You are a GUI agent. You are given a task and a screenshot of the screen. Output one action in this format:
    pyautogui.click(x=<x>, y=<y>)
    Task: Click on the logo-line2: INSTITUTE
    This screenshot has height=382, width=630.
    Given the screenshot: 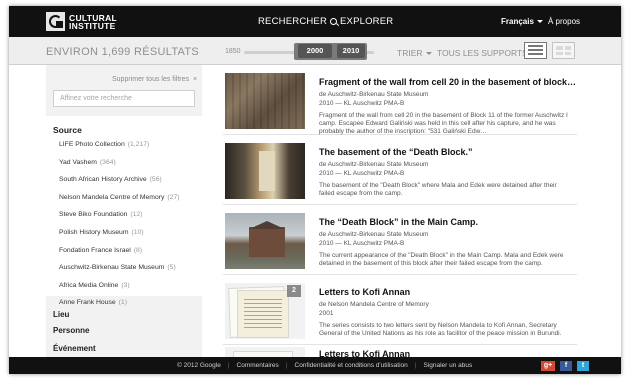 What is the action you would take?
    pyautogui.click(x=92, y=25)
    